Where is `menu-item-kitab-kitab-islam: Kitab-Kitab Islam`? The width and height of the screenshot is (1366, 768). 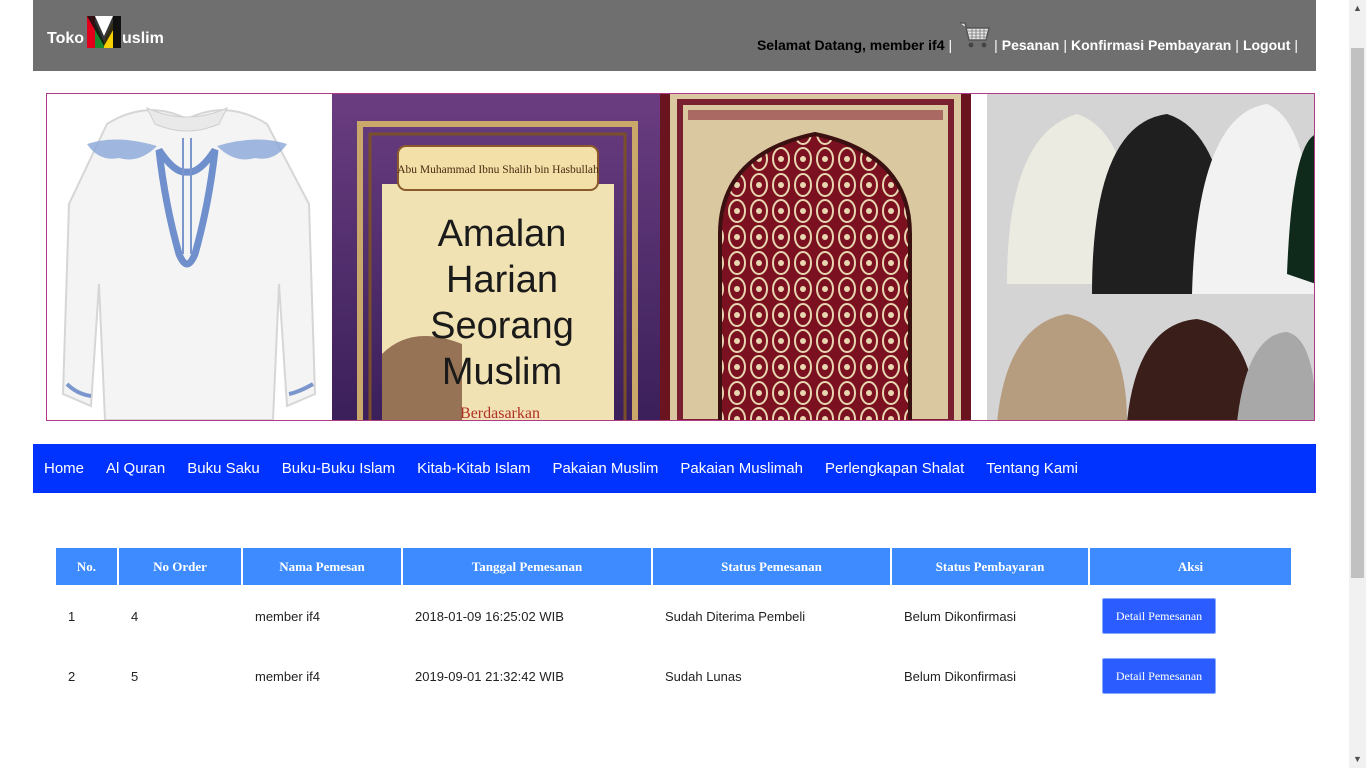 menu-item-kitab-kitab-islam: Kitab-Kitab Islam is located at coordinates (473, 468).